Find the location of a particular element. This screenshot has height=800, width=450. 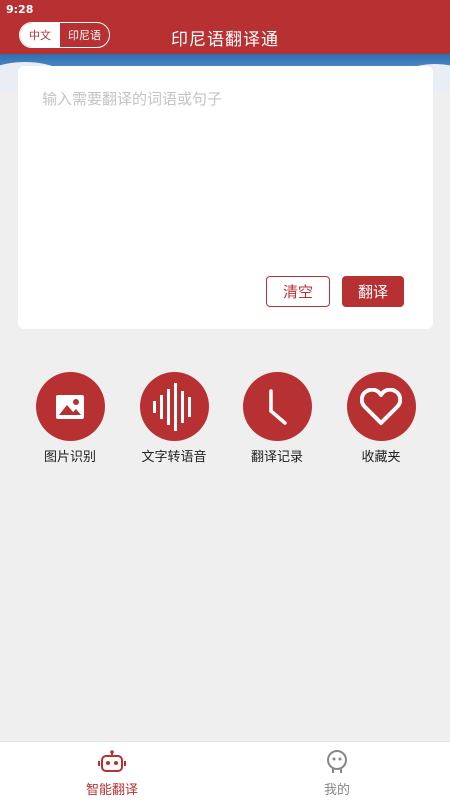

tab-mine: 我的 is located at coordinates (337, 774).